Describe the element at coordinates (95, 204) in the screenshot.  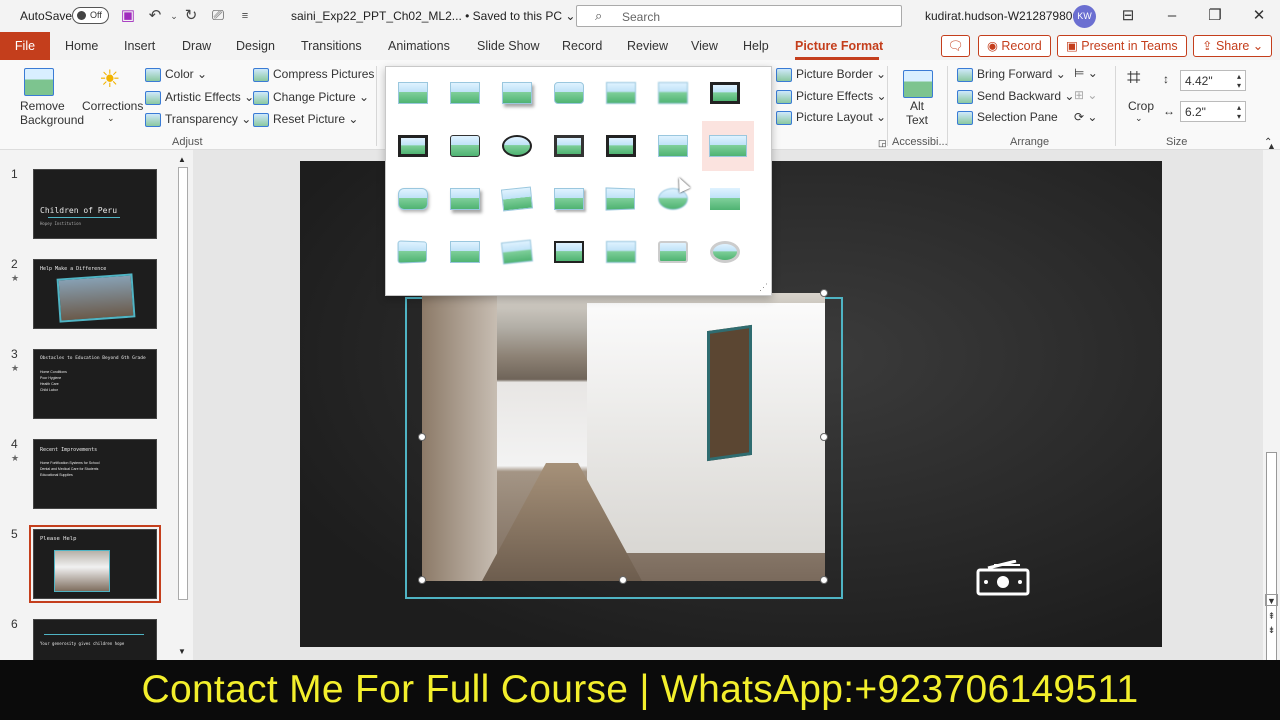
I see `slide-thumbnail: Children of Peru Hopey Institution` at that location.